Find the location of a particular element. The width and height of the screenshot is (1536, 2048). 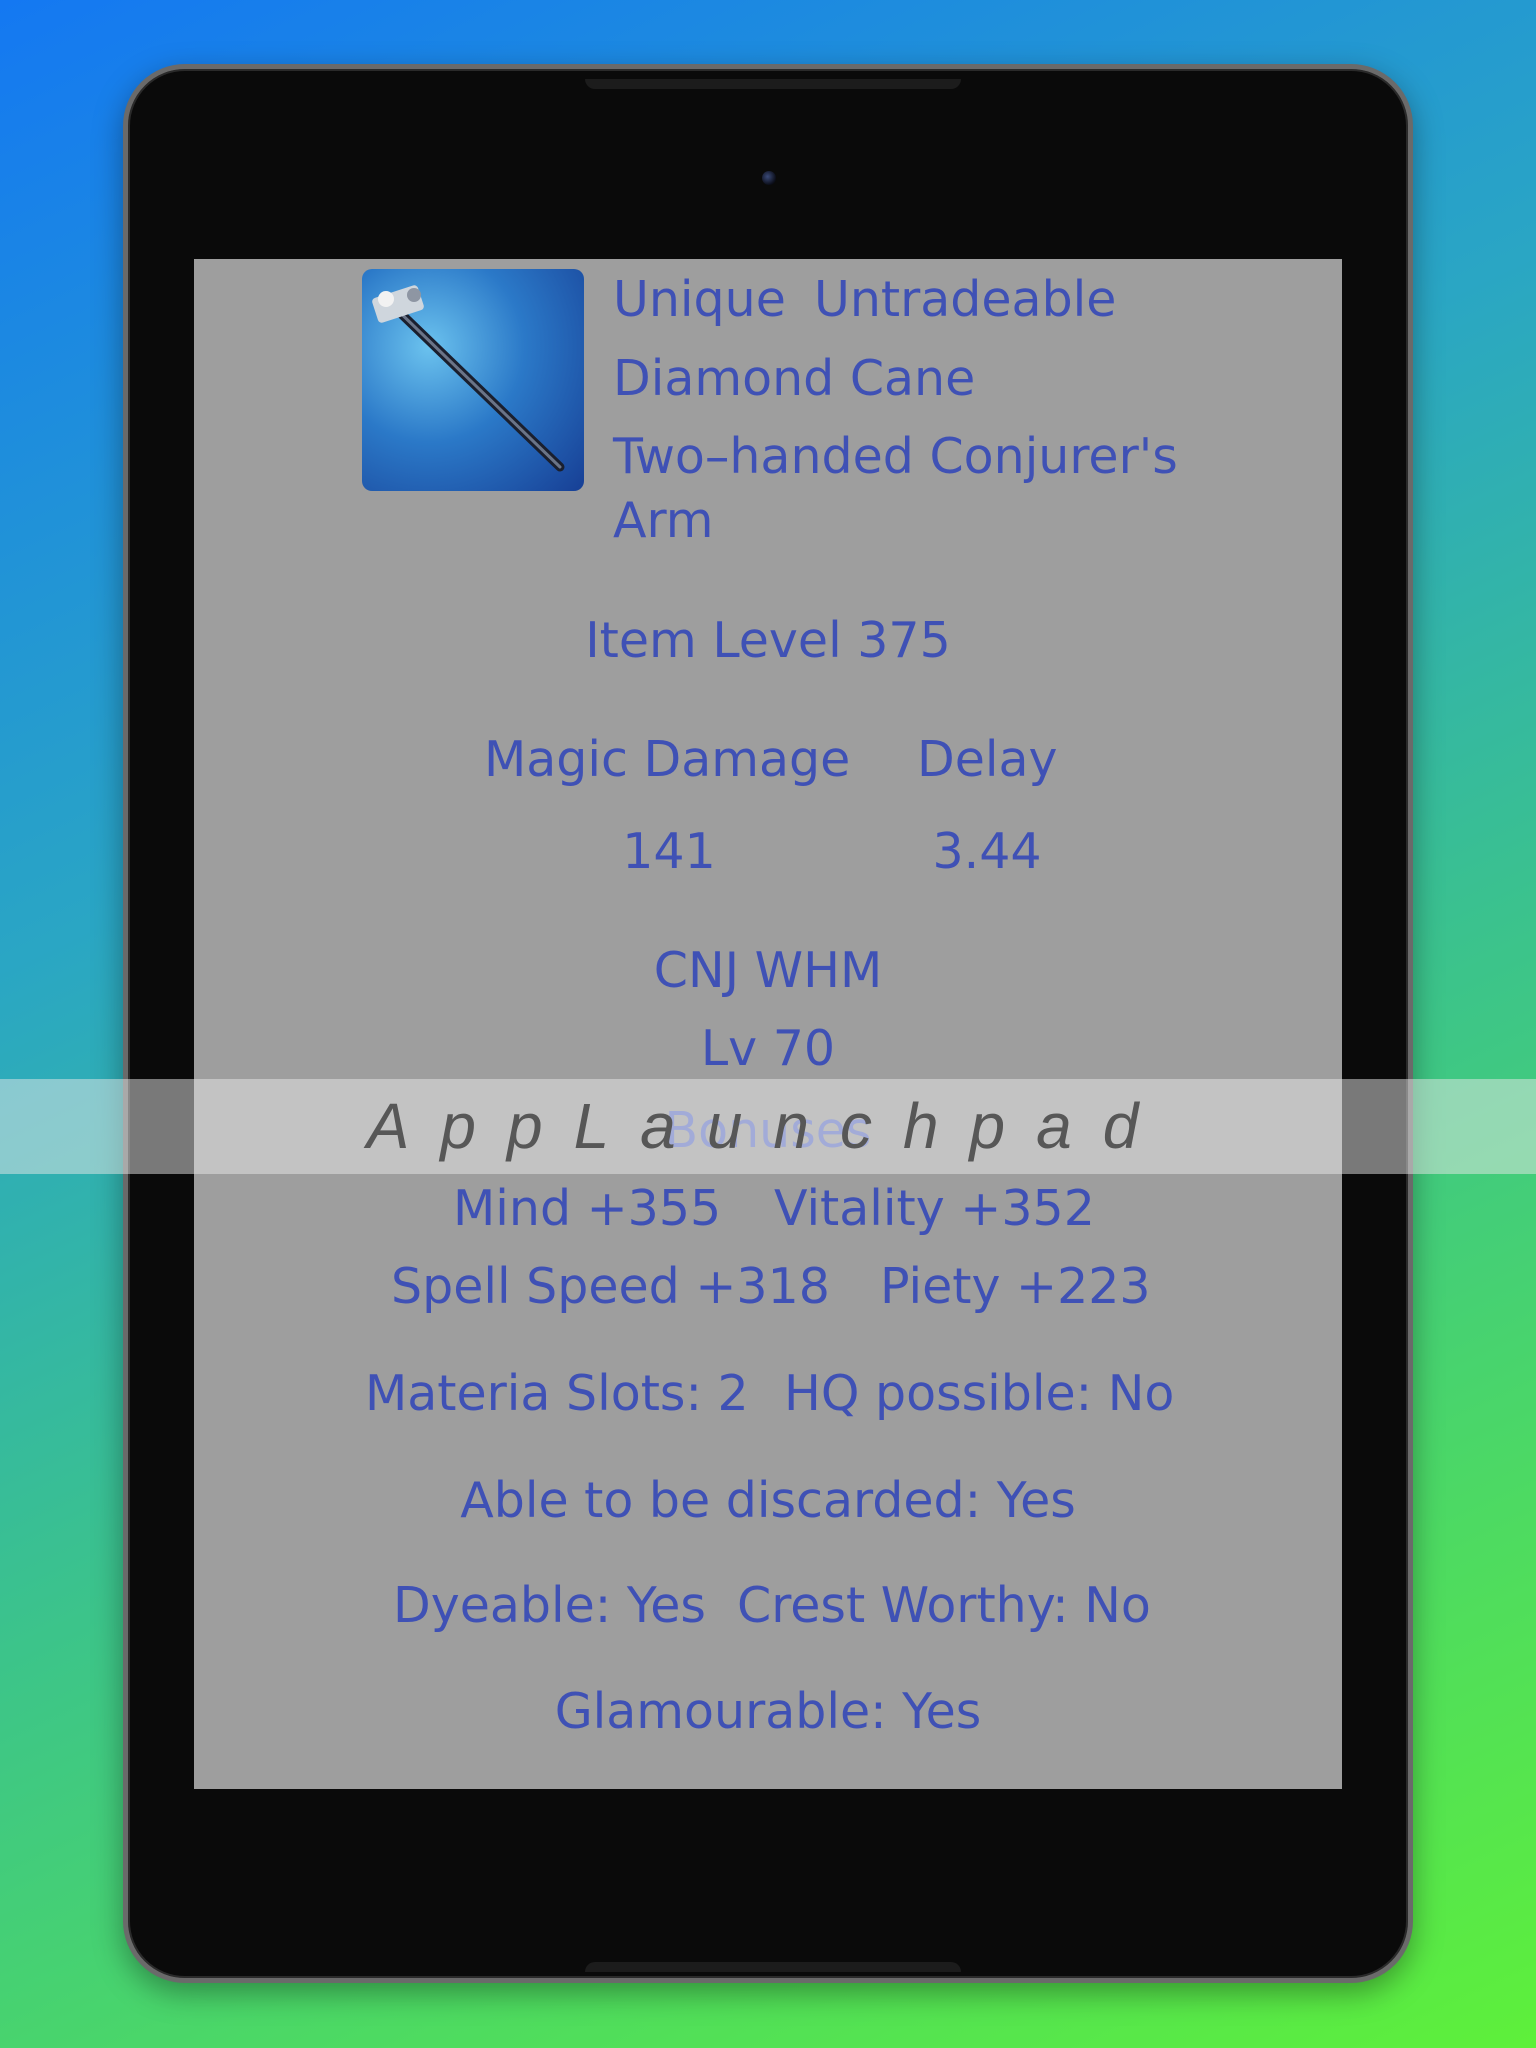

magic-damage-label: Magic Damage is located at coordinates (667, 759).